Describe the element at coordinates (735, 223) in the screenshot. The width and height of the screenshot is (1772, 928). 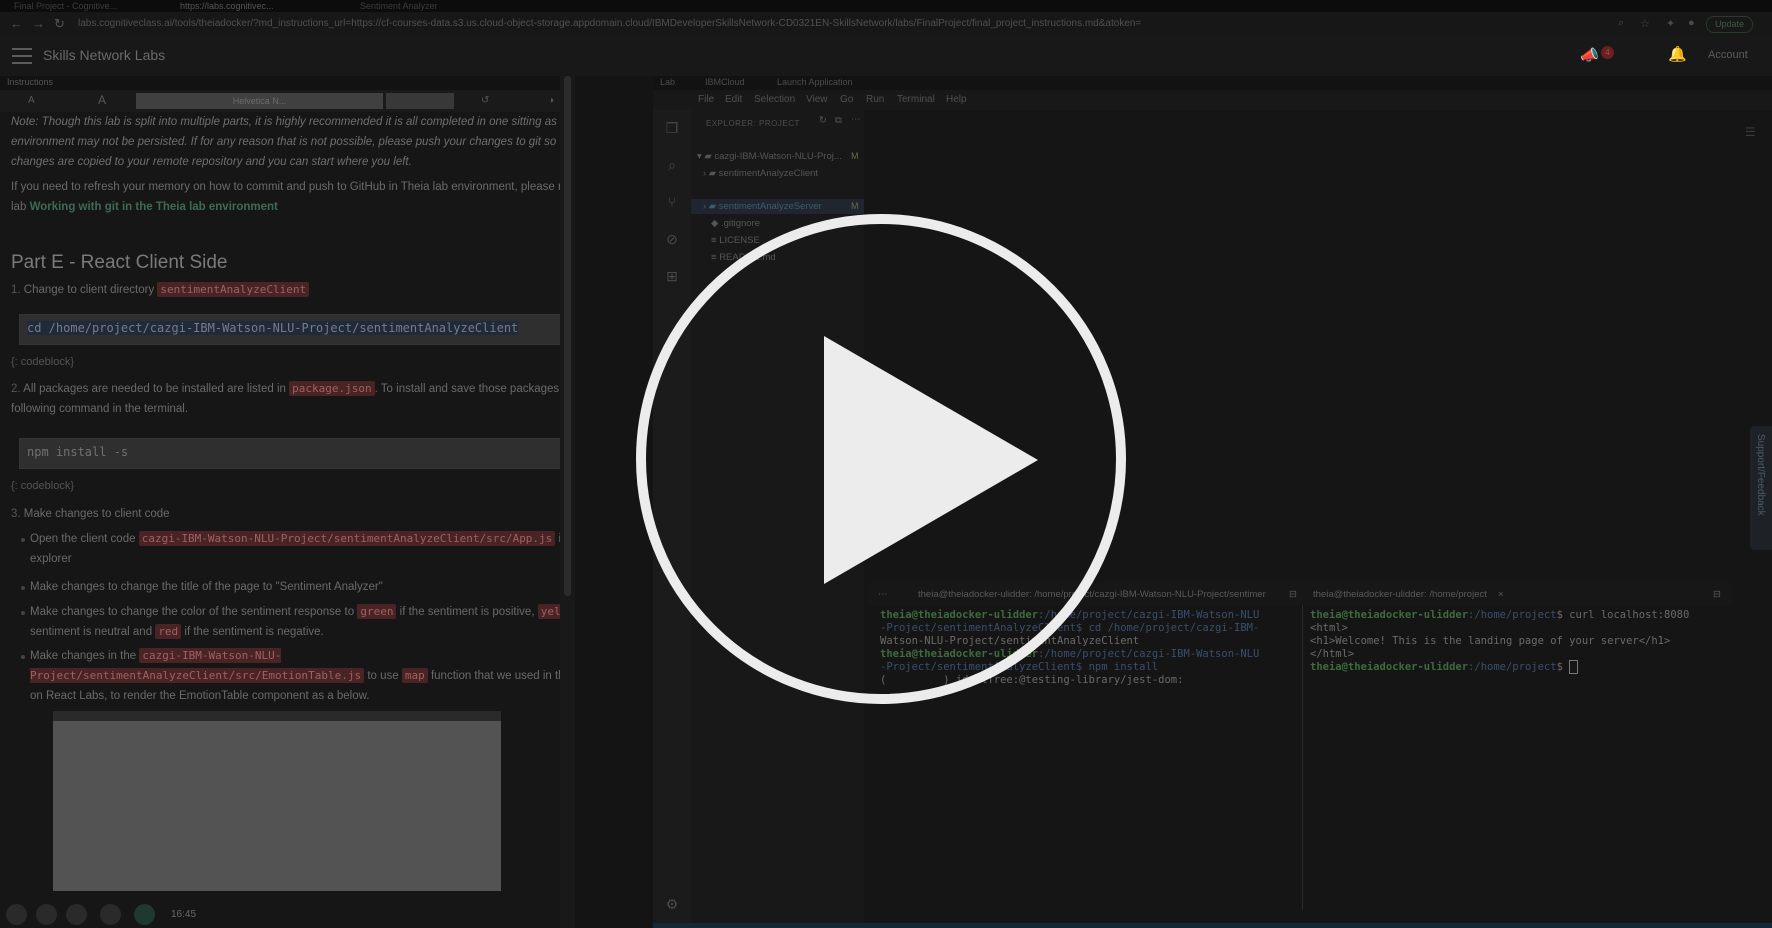
I see `tree-file-gitignore: ◆ .gitignore` at that location.